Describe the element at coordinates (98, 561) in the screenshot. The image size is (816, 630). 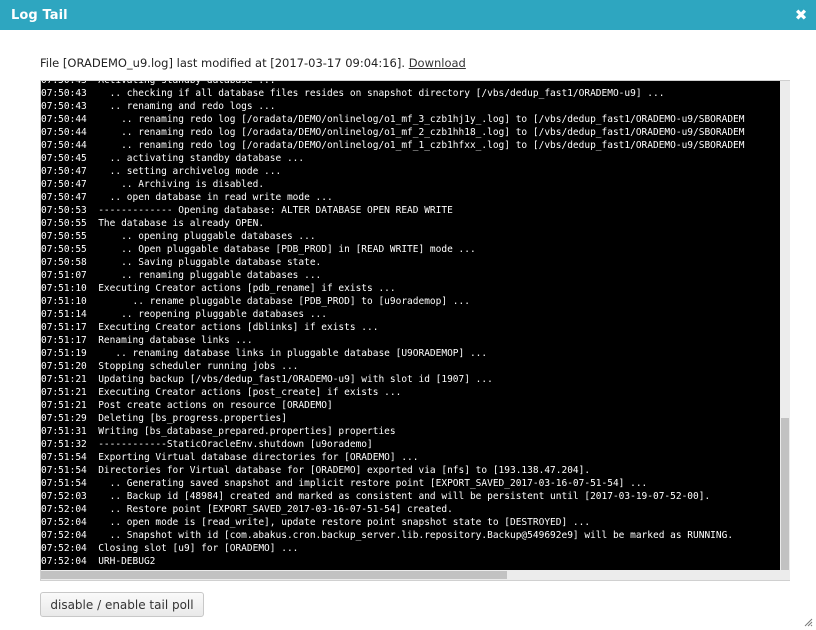
I see `log-line: 07:52:04 URH-DEBUG2` at that location.